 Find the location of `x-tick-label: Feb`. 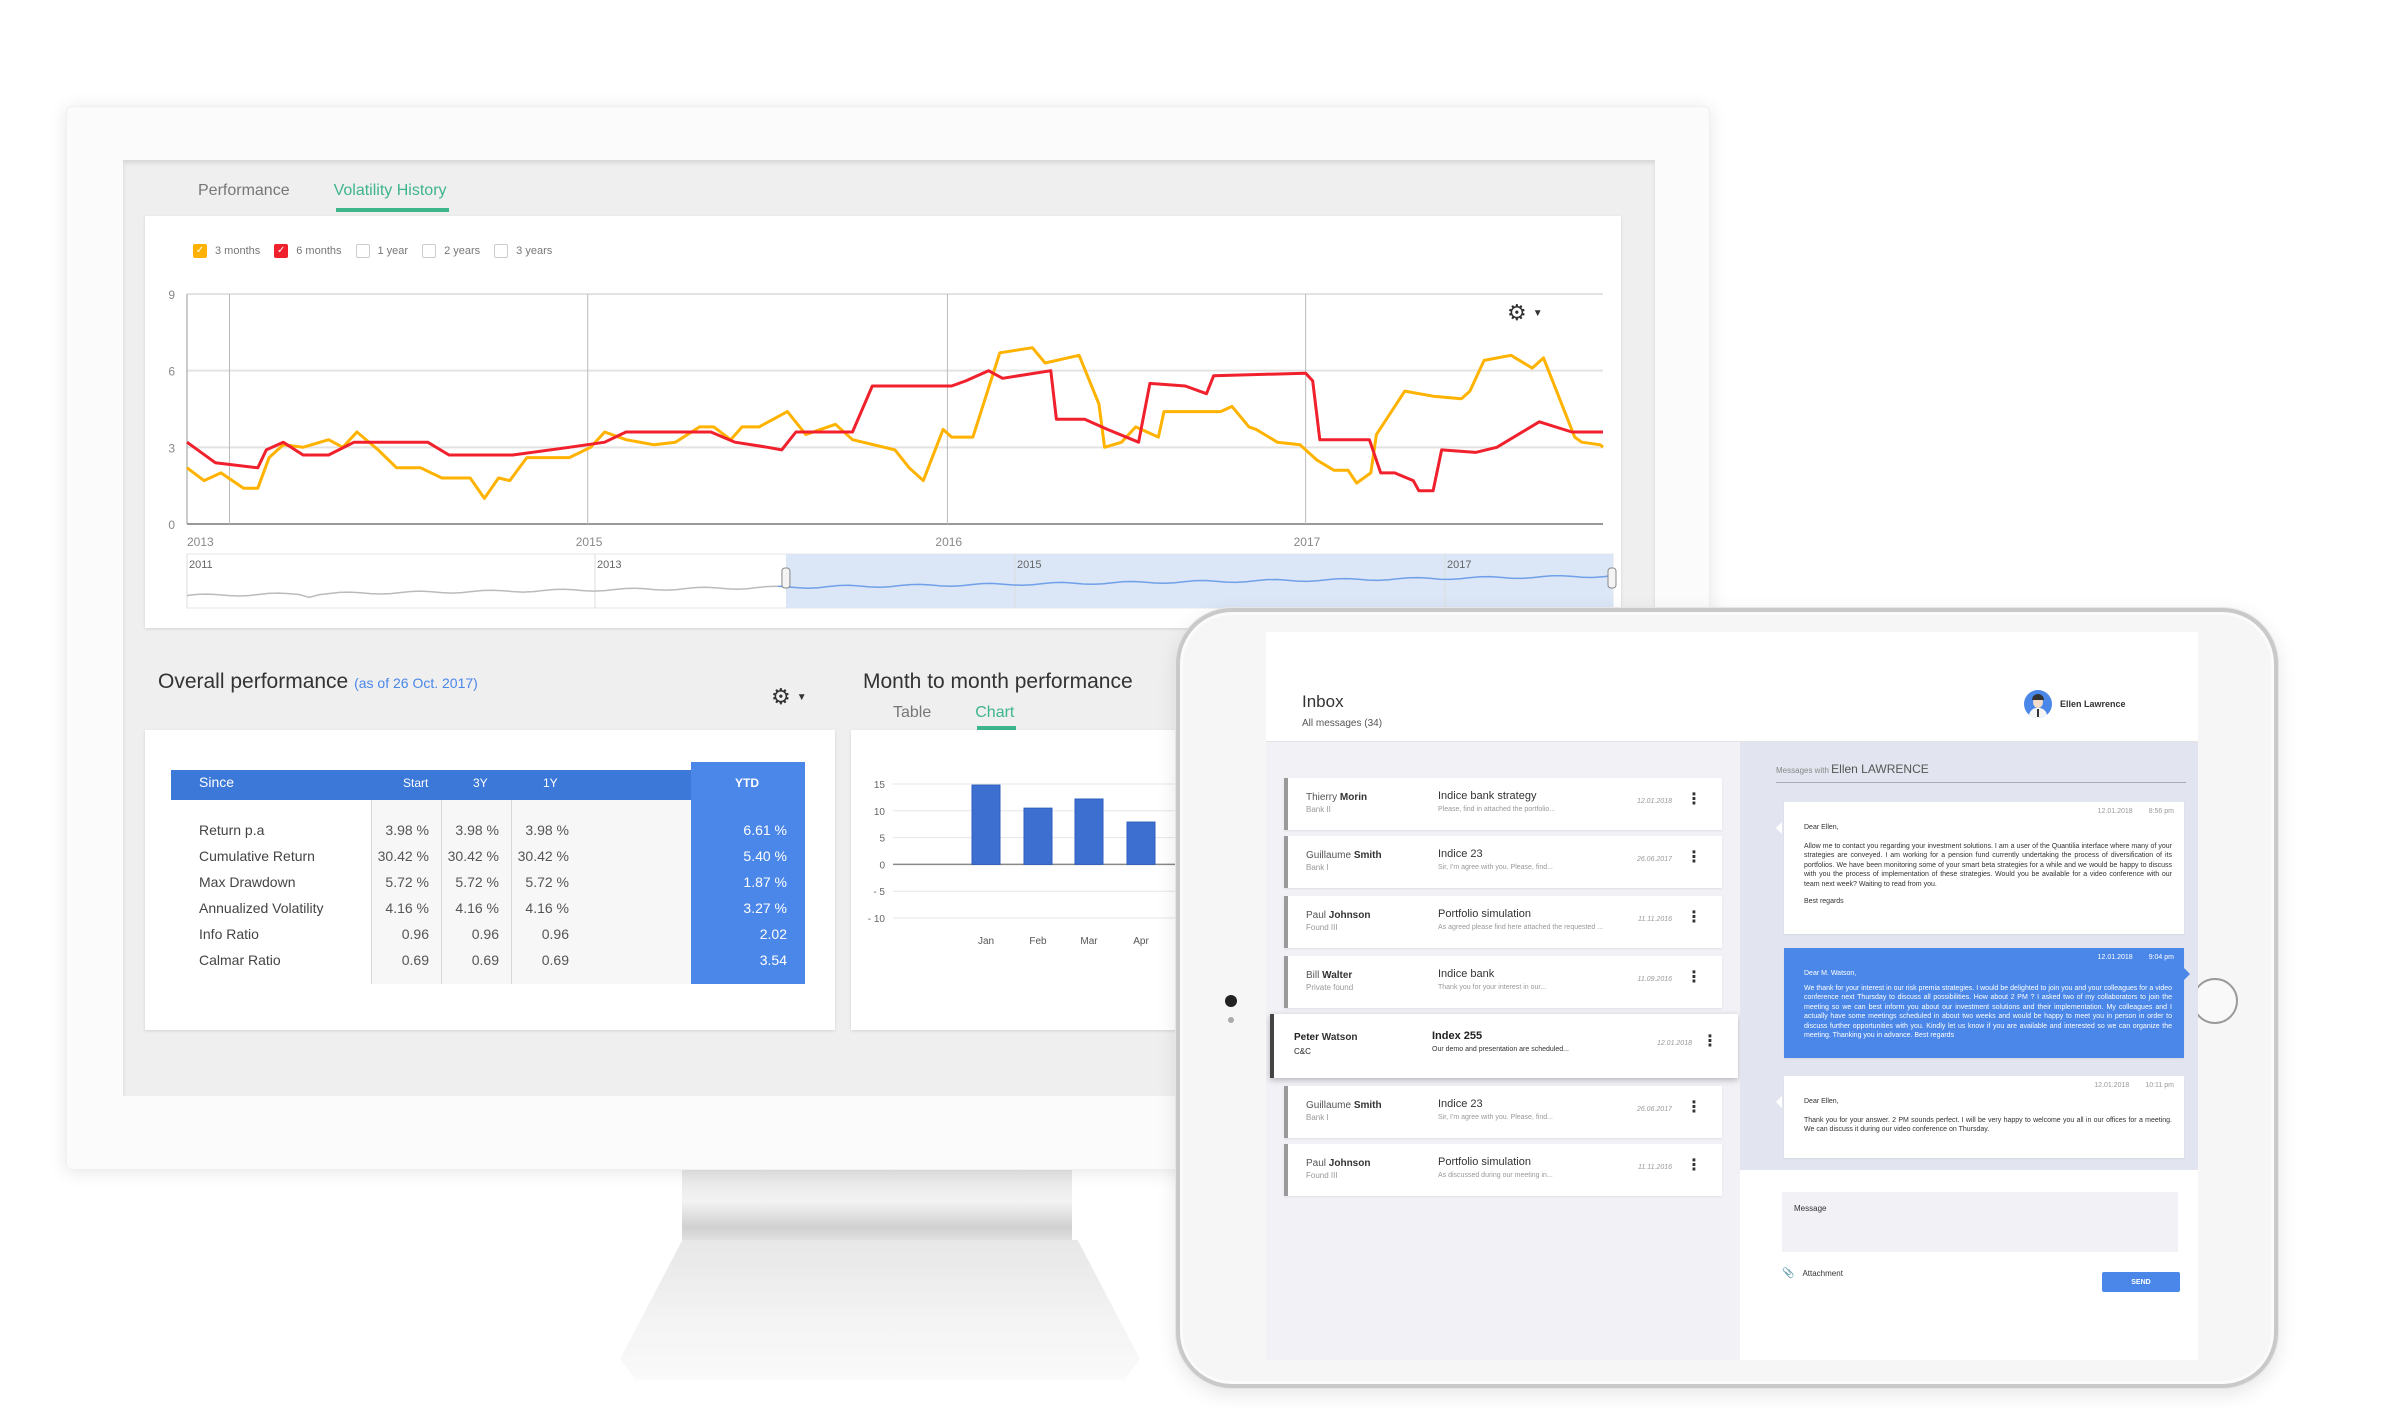

x-tick-label: Feb is located at coordinates (1038, 941).